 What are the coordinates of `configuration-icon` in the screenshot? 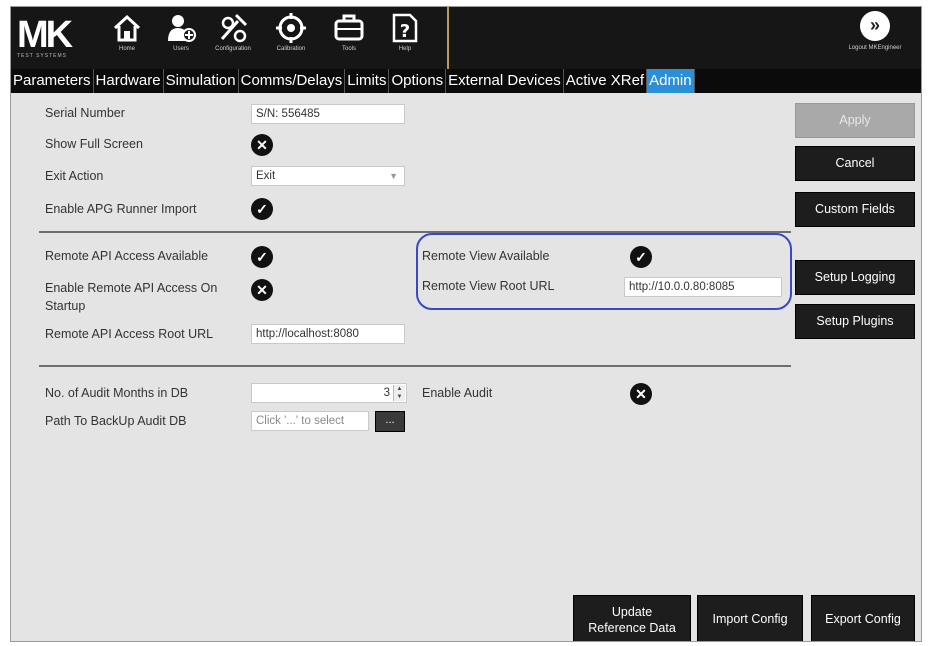 It's located at (234, 28).